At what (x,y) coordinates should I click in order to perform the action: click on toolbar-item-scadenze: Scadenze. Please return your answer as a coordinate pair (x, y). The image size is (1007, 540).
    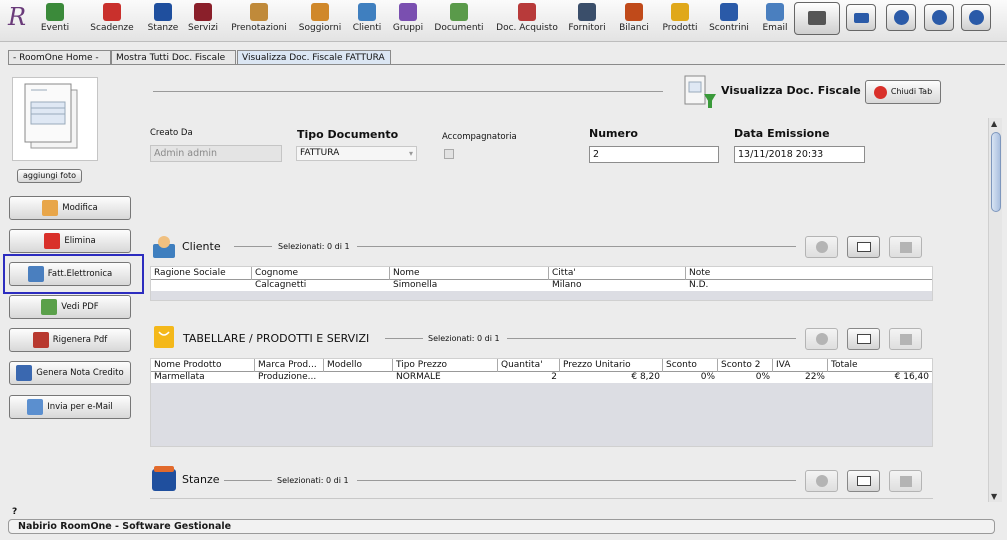
    Looking at the image, I should click on (112, 21).